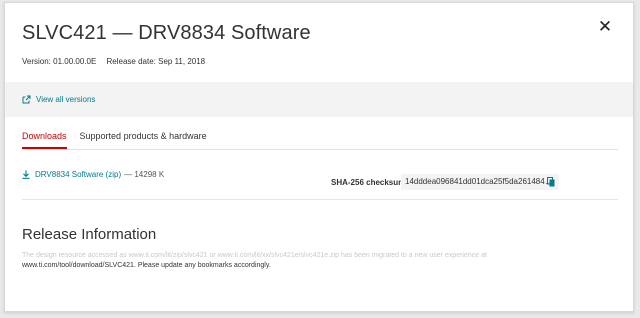 Image resolution: width=640 pixels, height=318 pixels. I want to click on tab-bar: Downloads Supported products & hardware, so click(121, 140).